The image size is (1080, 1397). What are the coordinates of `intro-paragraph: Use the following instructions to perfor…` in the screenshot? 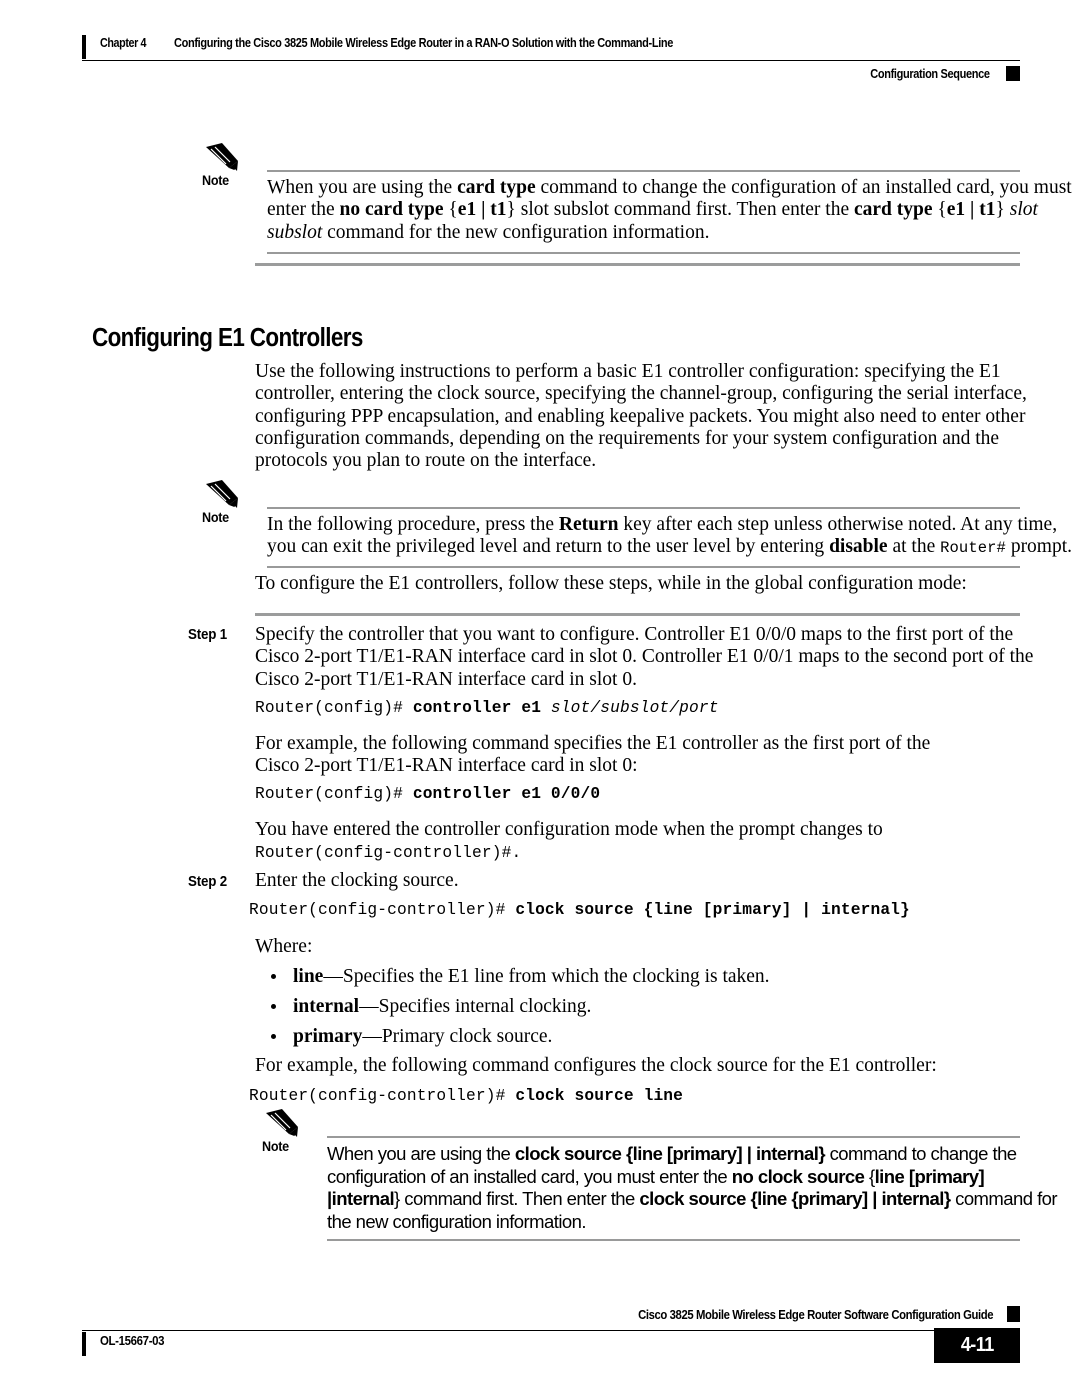 It's located at (641, 416).